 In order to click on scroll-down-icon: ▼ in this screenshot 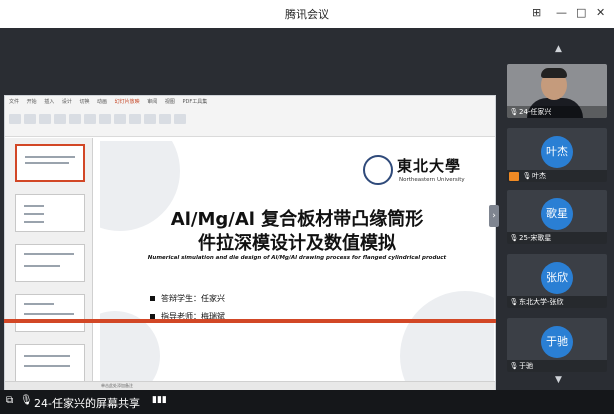, I will do `click(558, 380)`.